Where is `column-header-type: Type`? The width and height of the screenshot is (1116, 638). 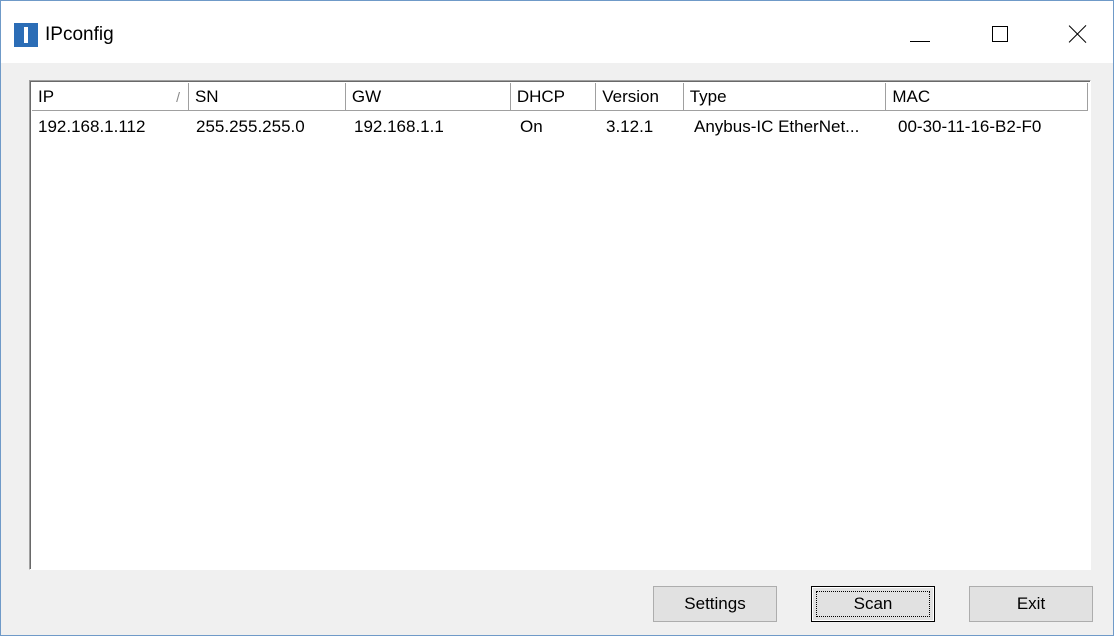
column-header-type: Type is located at coordinates (785, 97).